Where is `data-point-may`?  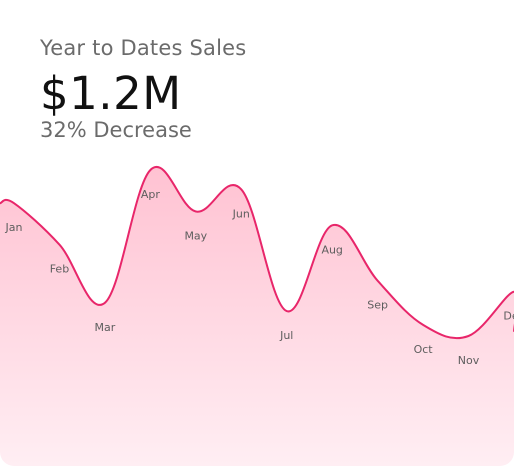 data-point-may is located at coordinates (196, 212).